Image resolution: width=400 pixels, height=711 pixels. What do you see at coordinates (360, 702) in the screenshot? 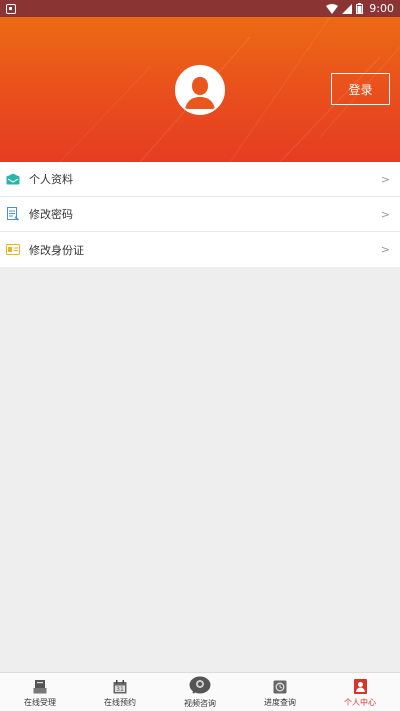
I see `nav-label: 个人中心` at bounding box center [360, 702].